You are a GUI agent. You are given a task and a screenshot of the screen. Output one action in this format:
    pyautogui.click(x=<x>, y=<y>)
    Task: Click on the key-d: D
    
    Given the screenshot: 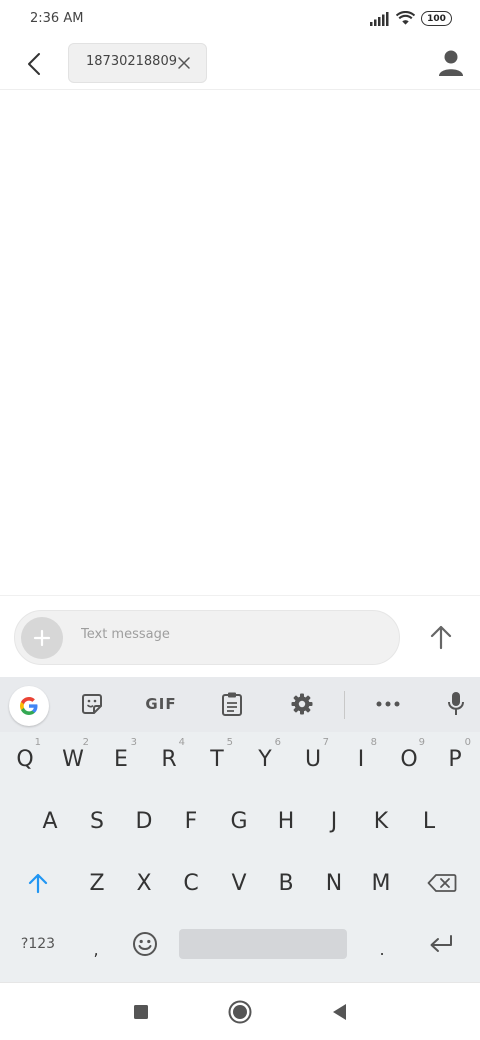 What is the action you would take?
    pyautogui.click(x=144, y=821)
    